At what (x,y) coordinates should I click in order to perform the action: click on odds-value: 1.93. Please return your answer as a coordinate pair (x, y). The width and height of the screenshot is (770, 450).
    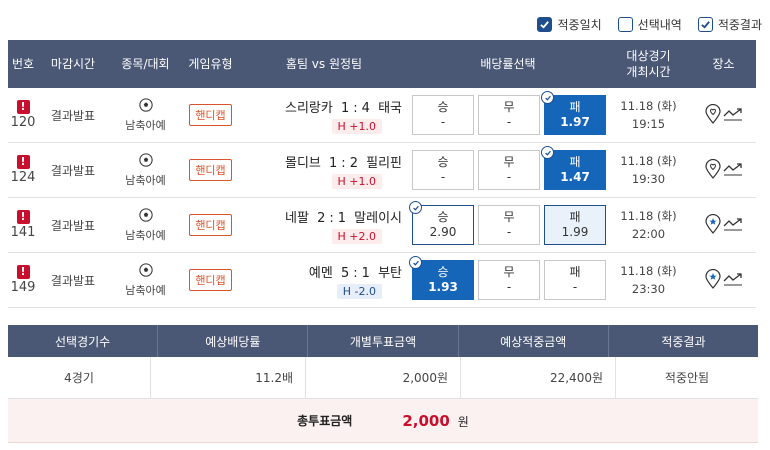
    Looking at the image, I should click on (443, 287).